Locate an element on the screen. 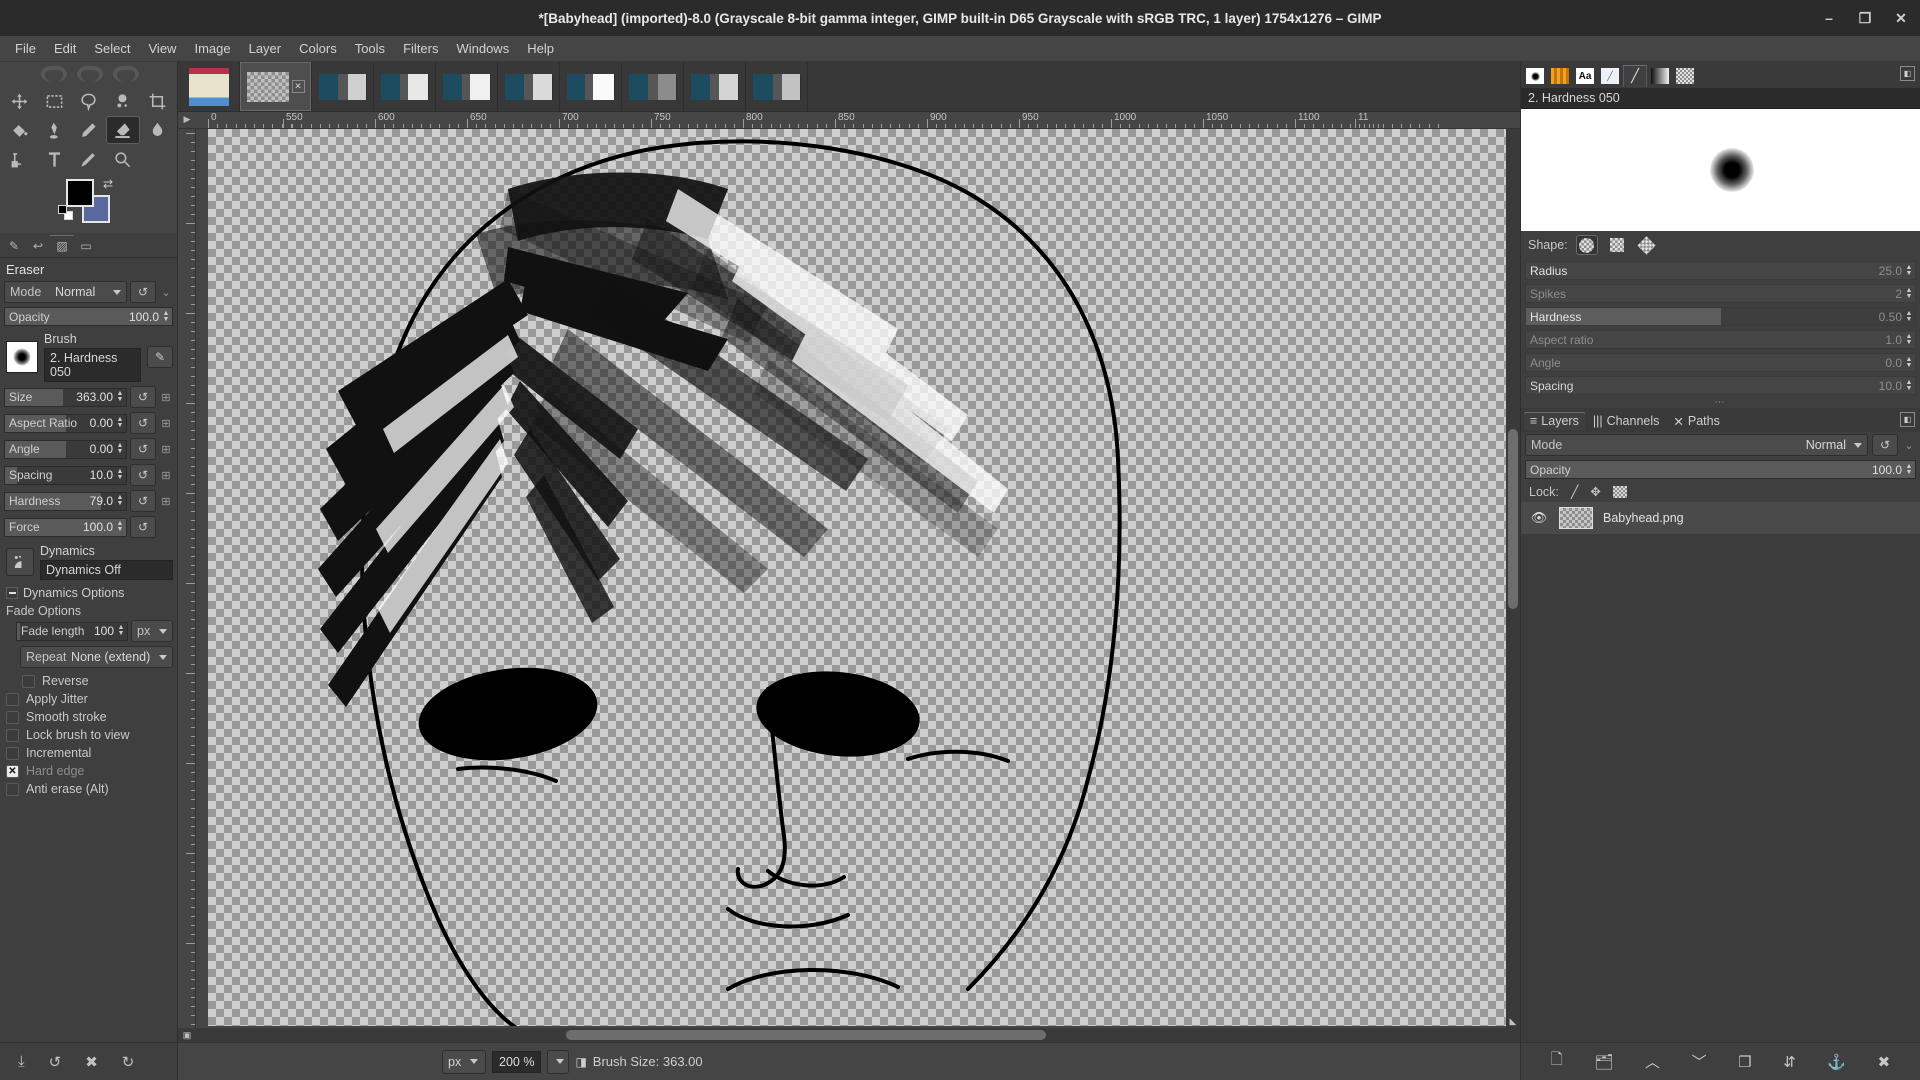 This screenshot has width=1920, height=1080. maximize-button: ❐ is located at coordinates (1865, 18).